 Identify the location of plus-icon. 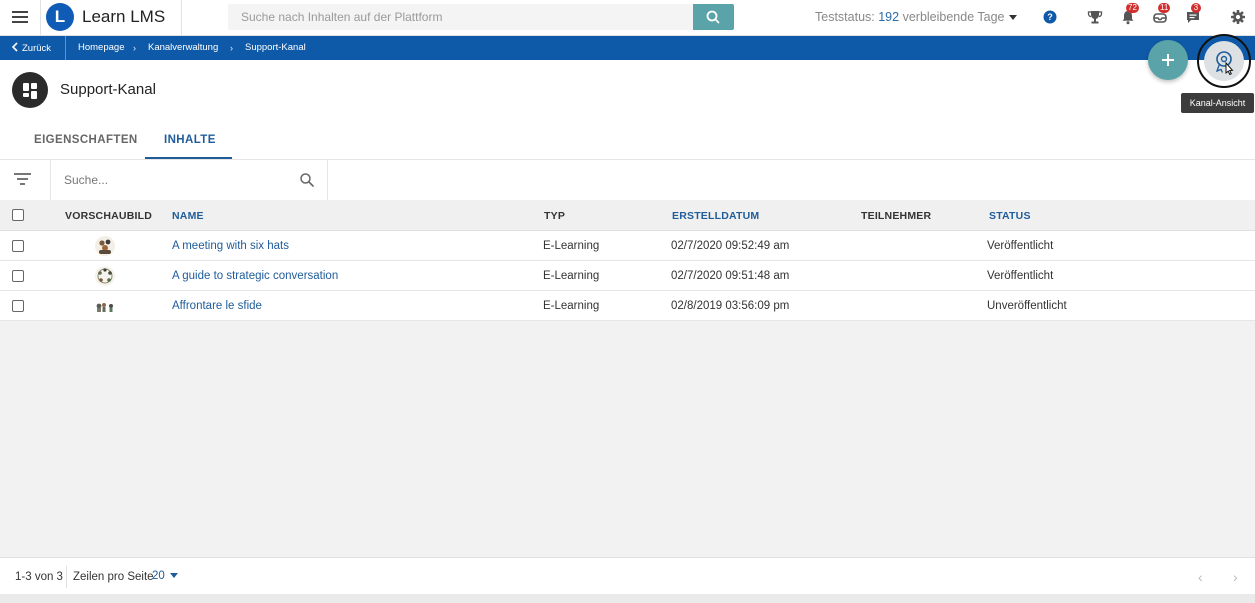
(1168, 60).